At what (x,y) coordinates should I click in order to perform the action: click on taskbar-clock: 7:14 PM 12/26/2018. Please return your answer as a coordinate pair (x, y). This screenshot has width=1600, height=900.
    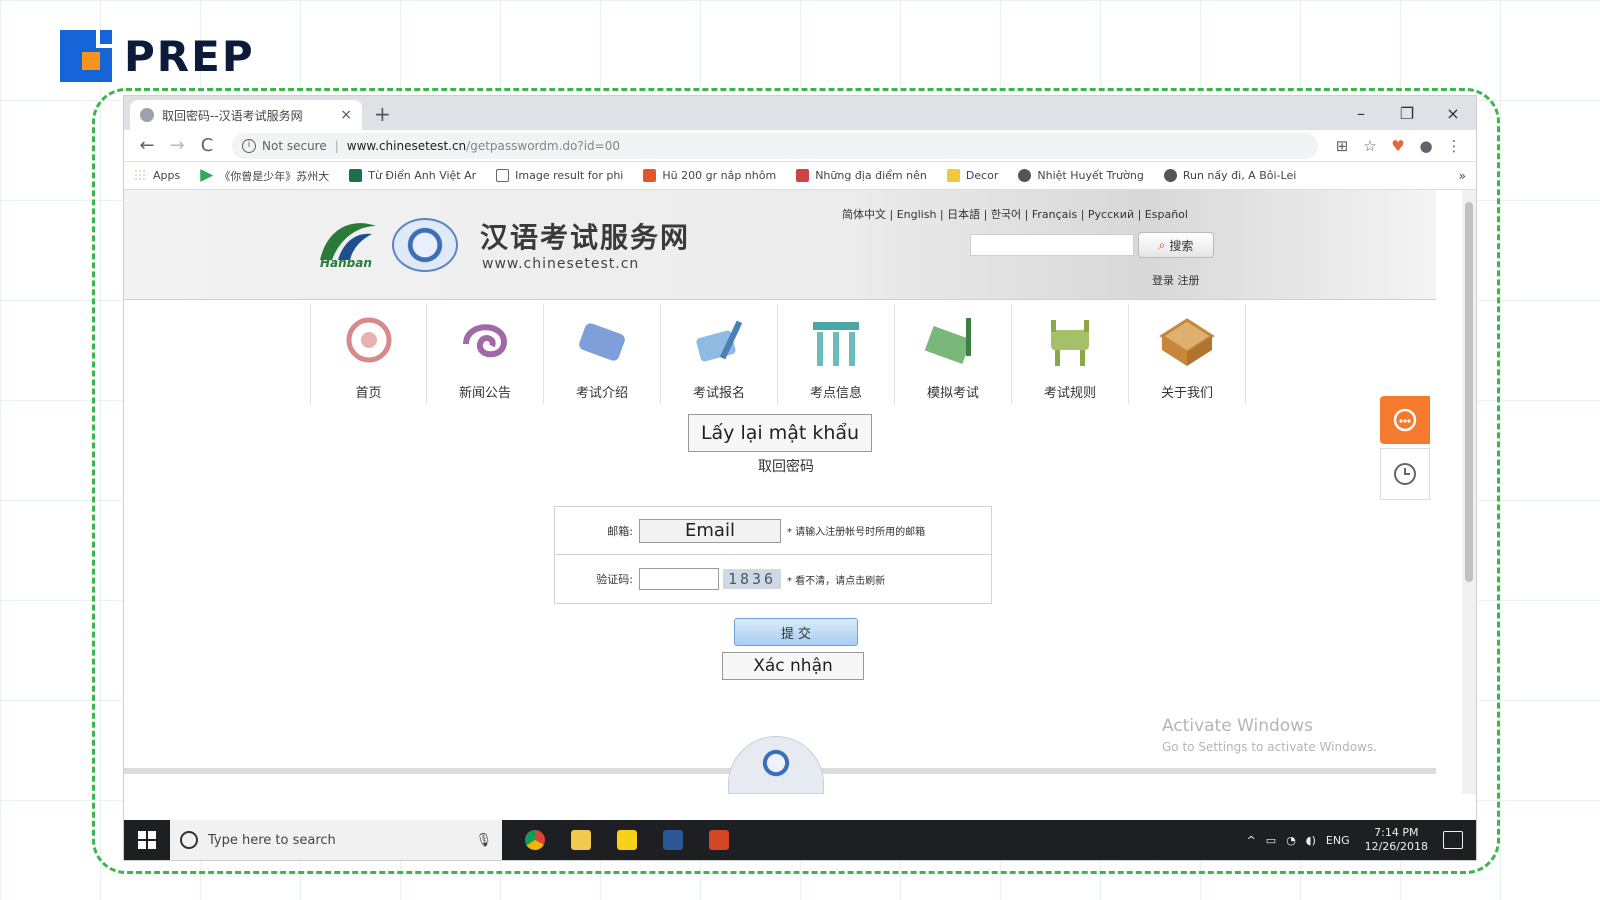
    Looking at the image, I should click on (1396, 840).